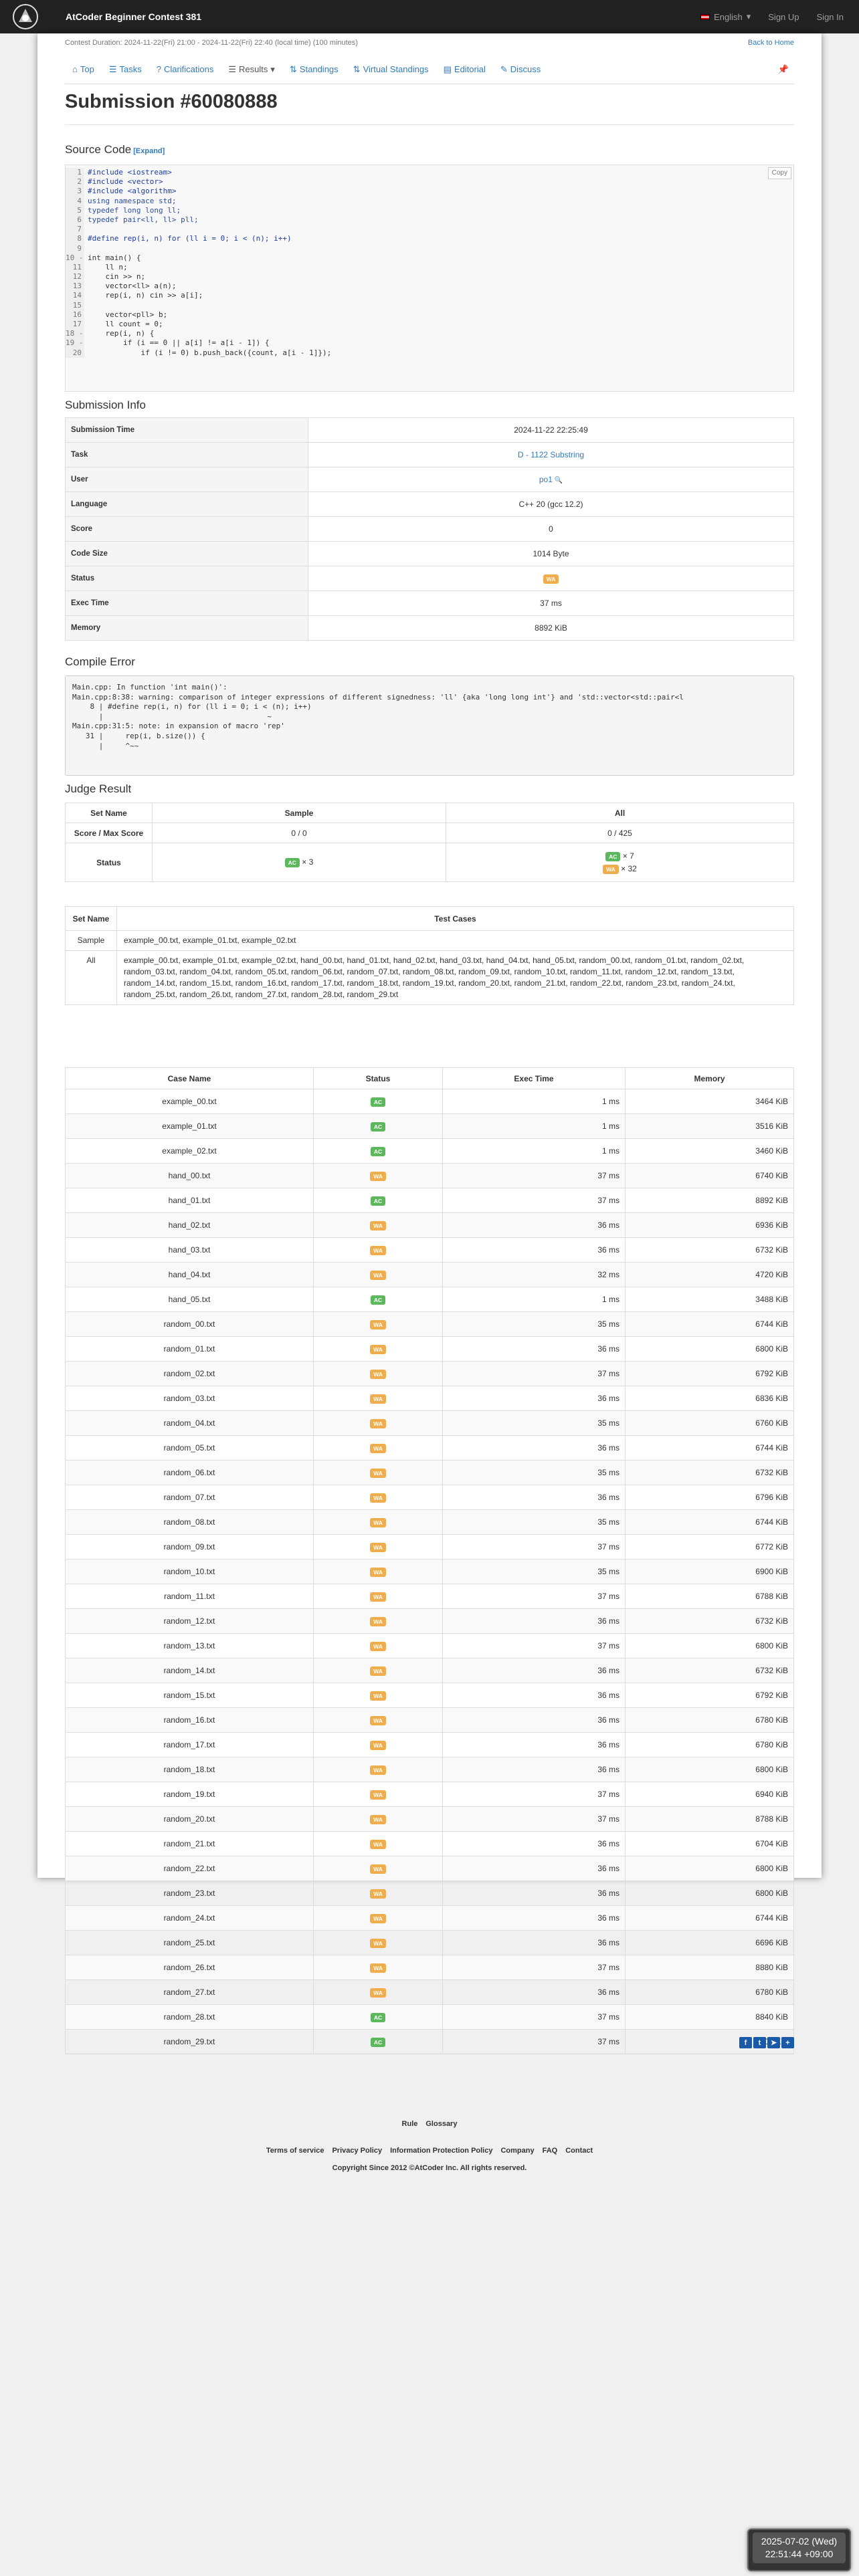 The image size is (859, 2576). I want to click on footer-company-link: Company, so click(517, 2151).